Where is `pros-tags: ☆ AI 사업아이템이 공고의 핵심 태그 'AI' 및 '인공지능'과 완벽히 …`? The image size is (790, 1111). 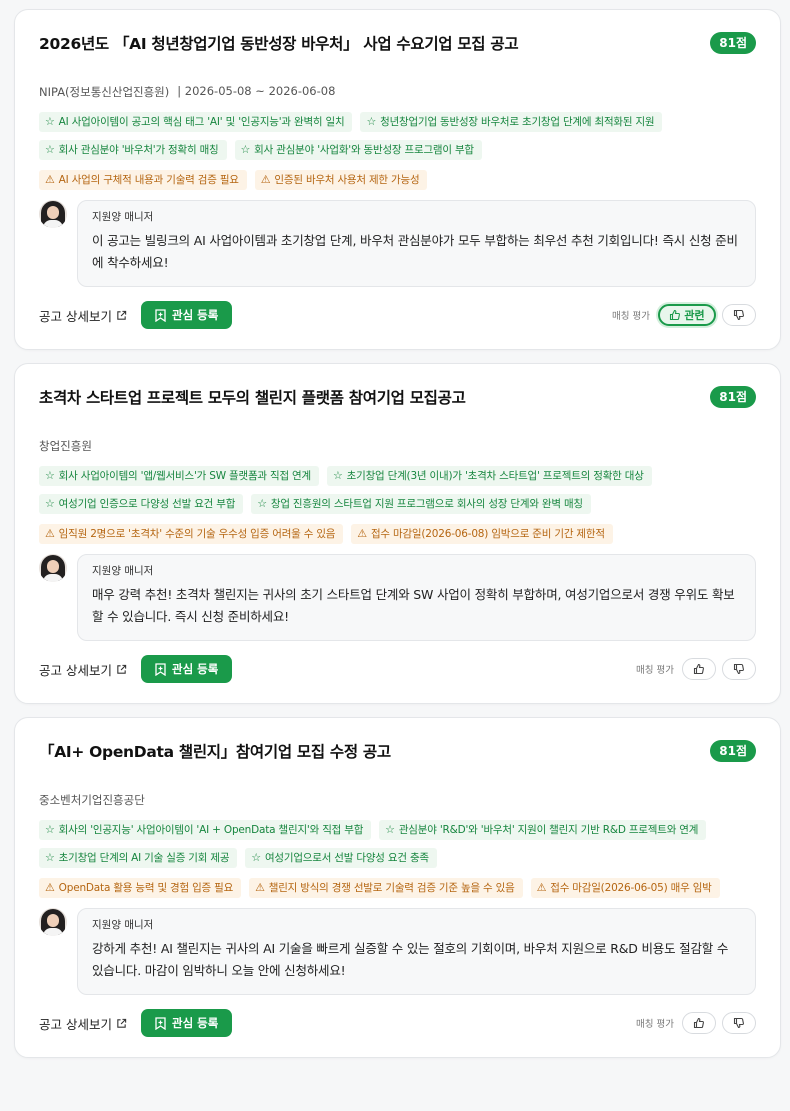 pros-tags: ☆ AI 사업아이템이 공고의 핵심 태그 'AI' 및 '인공지능'과 완벽히 … is located at coordinates (397, 136).